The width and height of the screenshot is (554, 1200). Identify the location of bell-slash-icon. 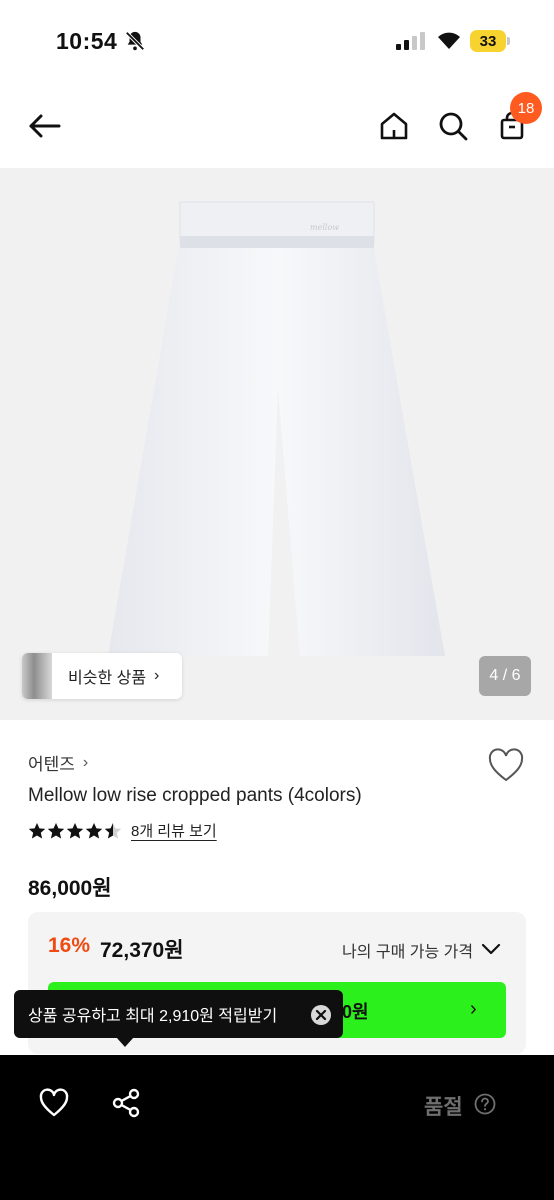
(135, 41).